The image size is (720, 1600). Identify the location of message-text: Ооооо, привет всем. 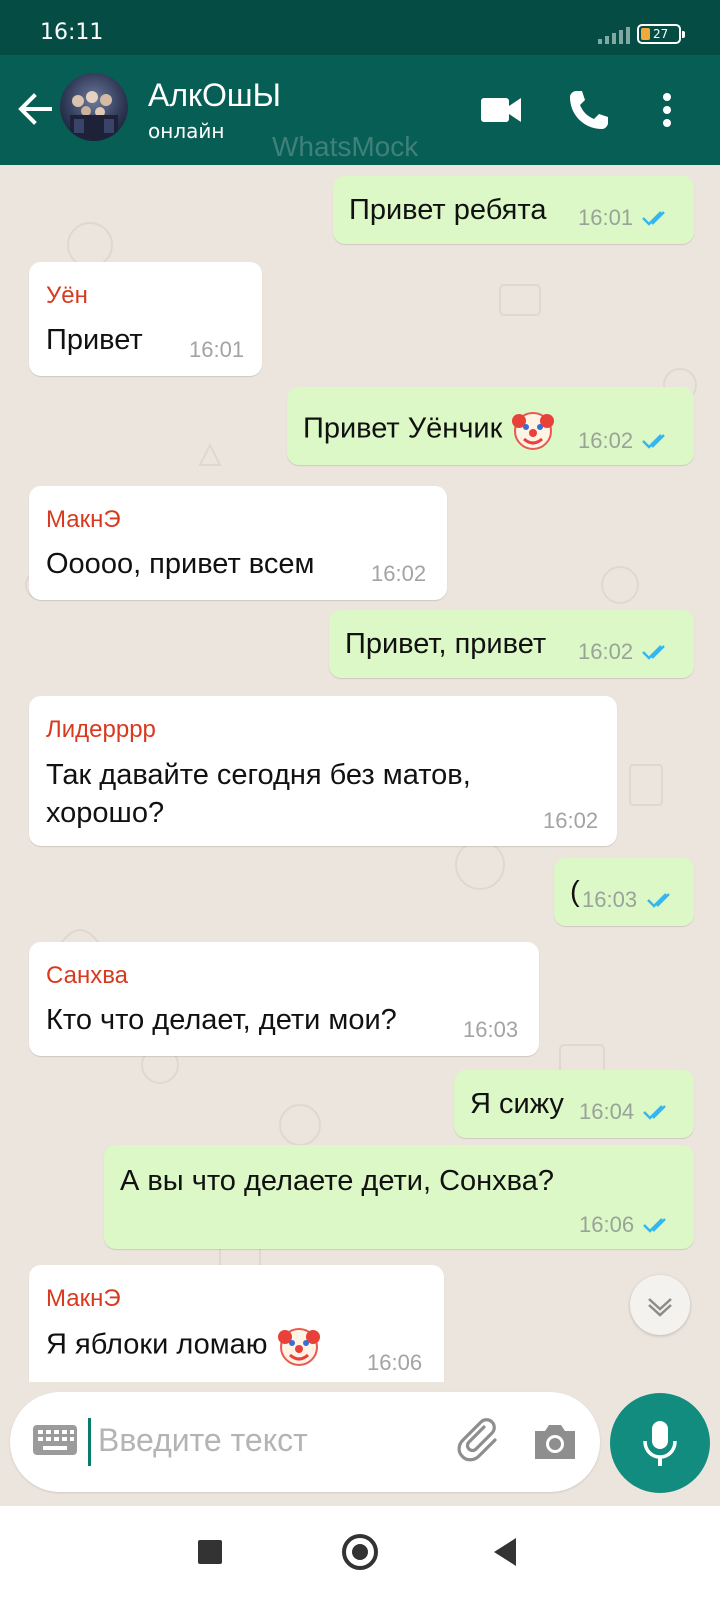
(180, 564).